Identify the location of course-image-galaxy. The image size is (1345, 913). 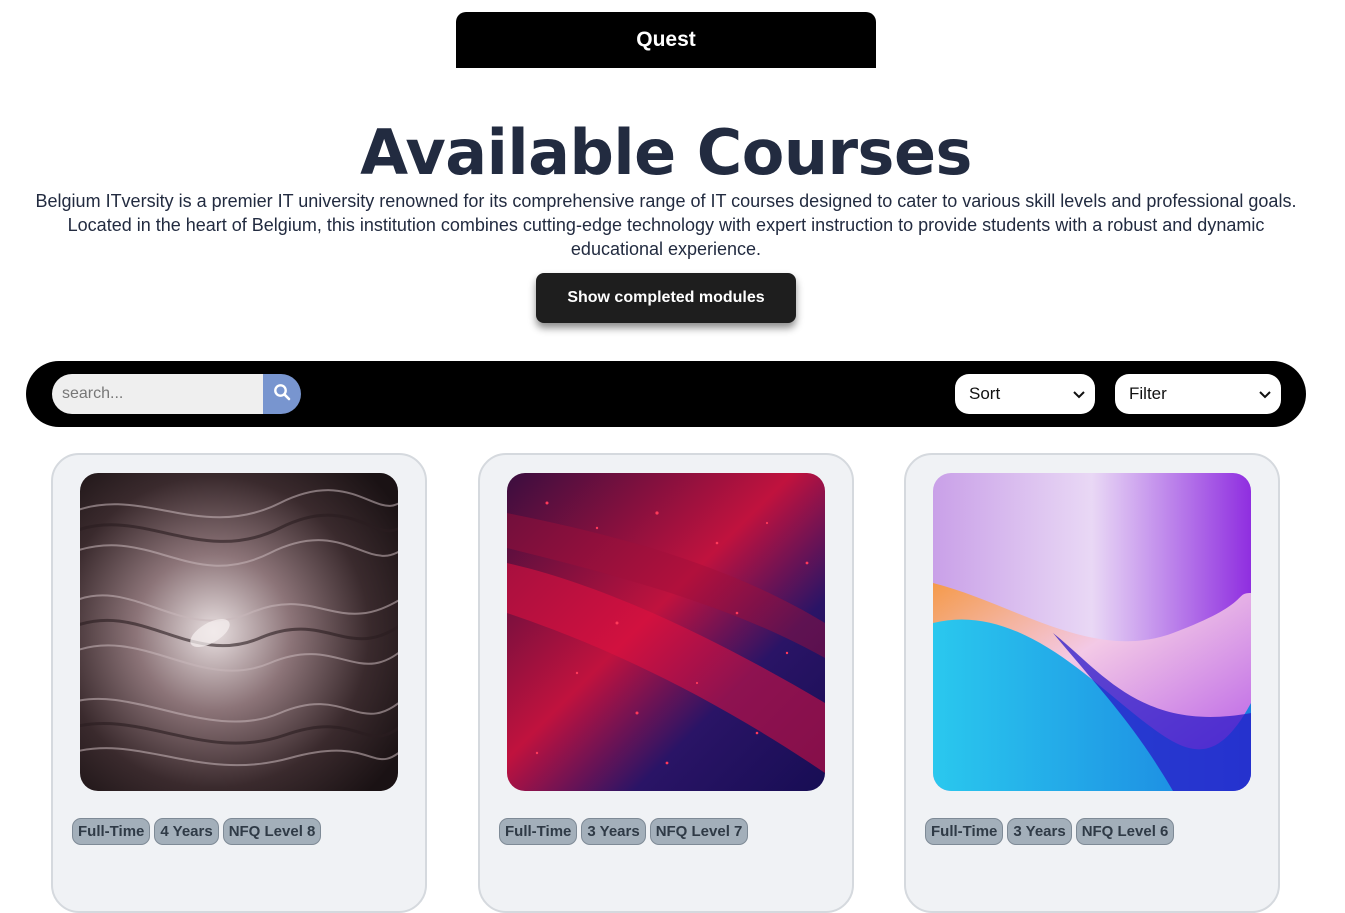
(666, 632).